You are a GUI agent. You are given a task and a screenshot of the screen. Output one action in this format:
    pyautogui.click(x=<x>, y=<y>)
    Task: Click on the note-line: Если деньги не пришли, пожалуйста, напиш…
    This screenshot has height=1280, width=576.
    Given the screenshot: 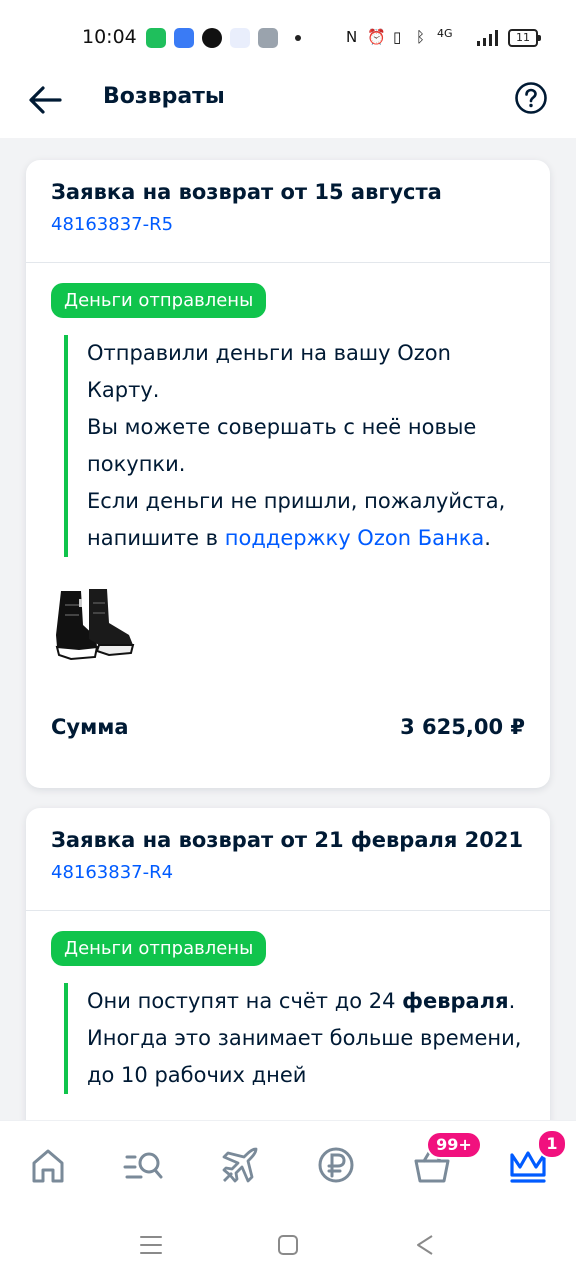 What is the action you would take?
    pyautogui.click(x=306, y=520)
    